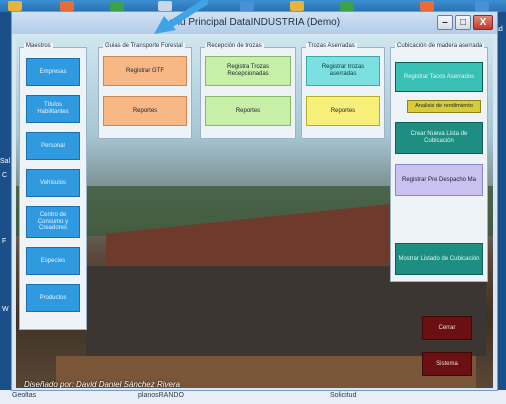 The width and height of the screenshot is (506, 404). Describe the element at coordinates (145, 71) in the screenshot. I see `registrar-gtf-button: Registrar GTF` at that location.